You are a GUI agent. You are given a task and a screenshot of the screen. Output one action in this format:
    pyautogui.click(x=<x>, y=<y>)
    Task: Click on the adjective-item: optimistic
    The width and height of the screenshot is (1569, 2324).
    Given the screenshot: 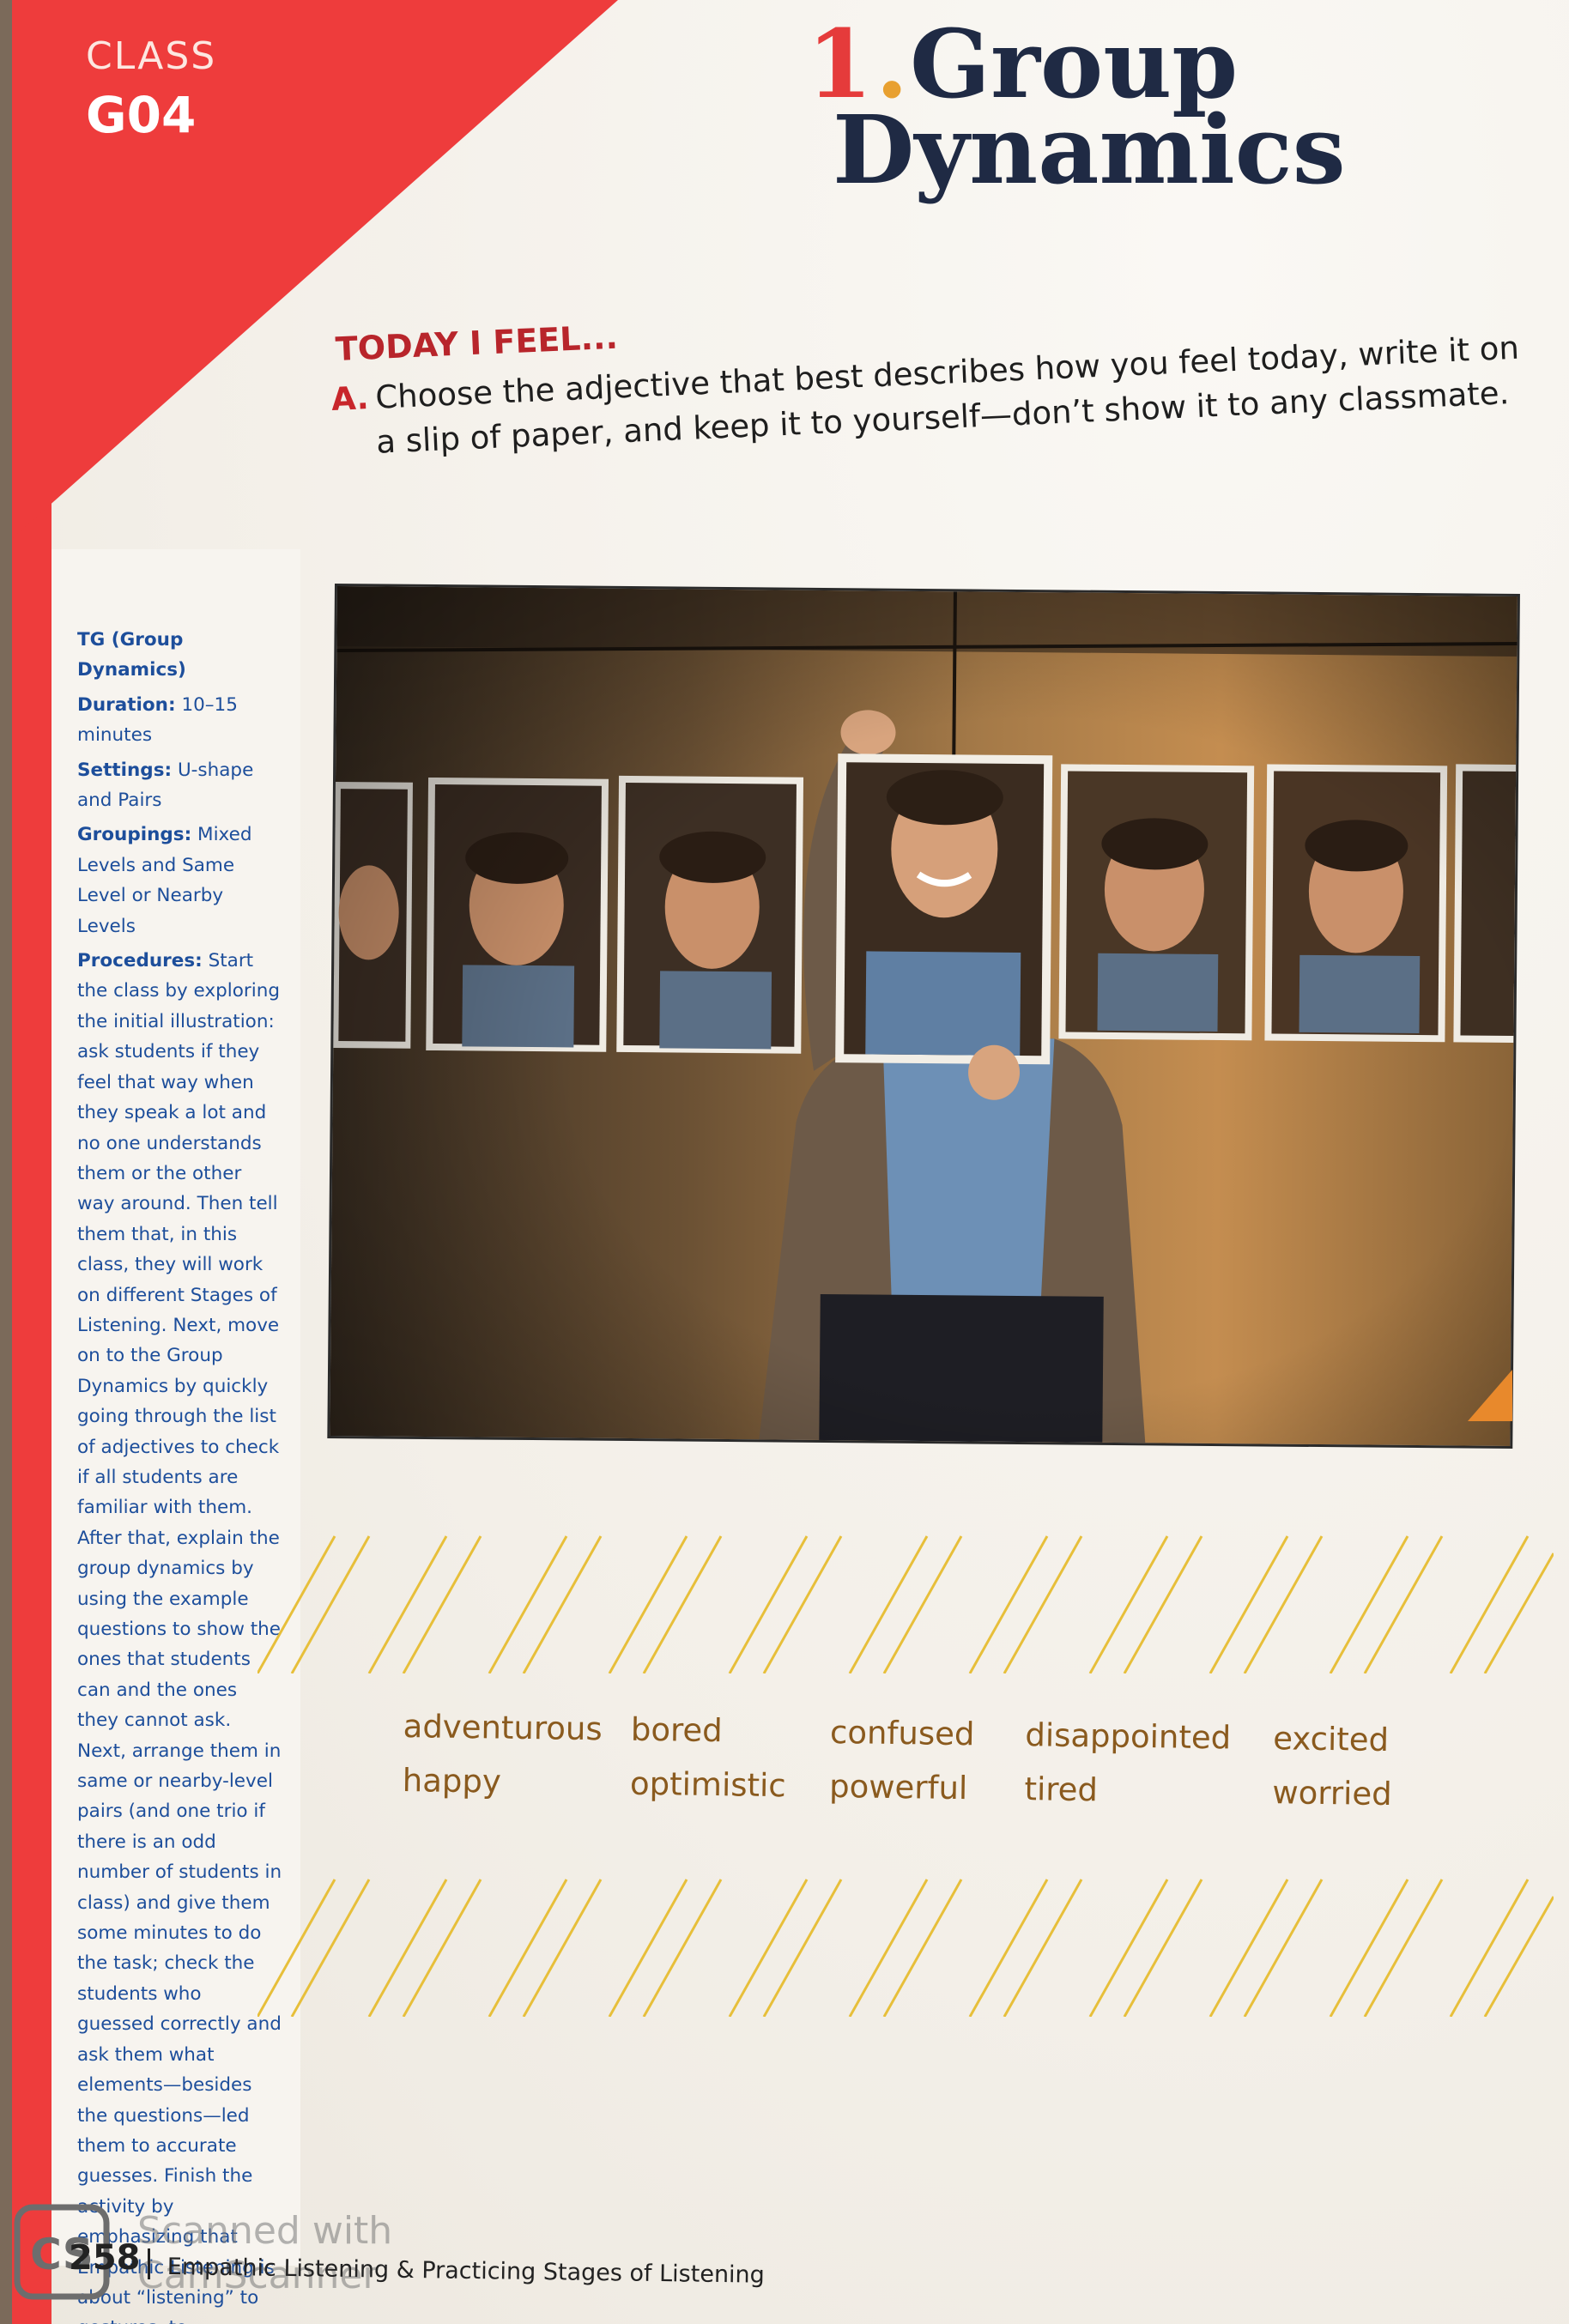 What is the action you would take?
    pyautogui.click(x=708, y=1784)
    